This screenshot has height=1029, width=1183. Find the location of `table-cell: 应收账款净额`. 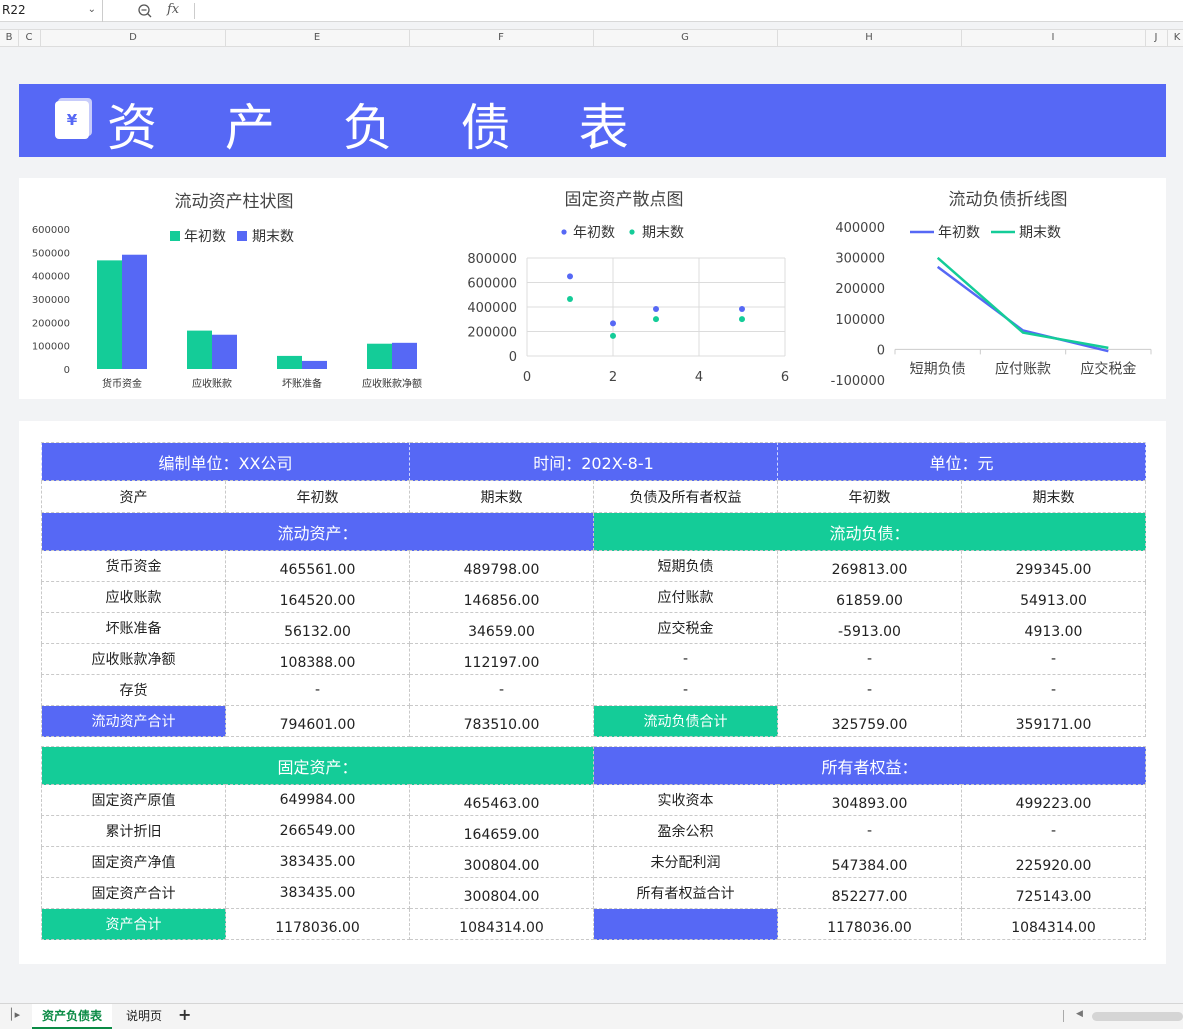

table-cell: 应收账款净额 is located at coordinates (133, 659).